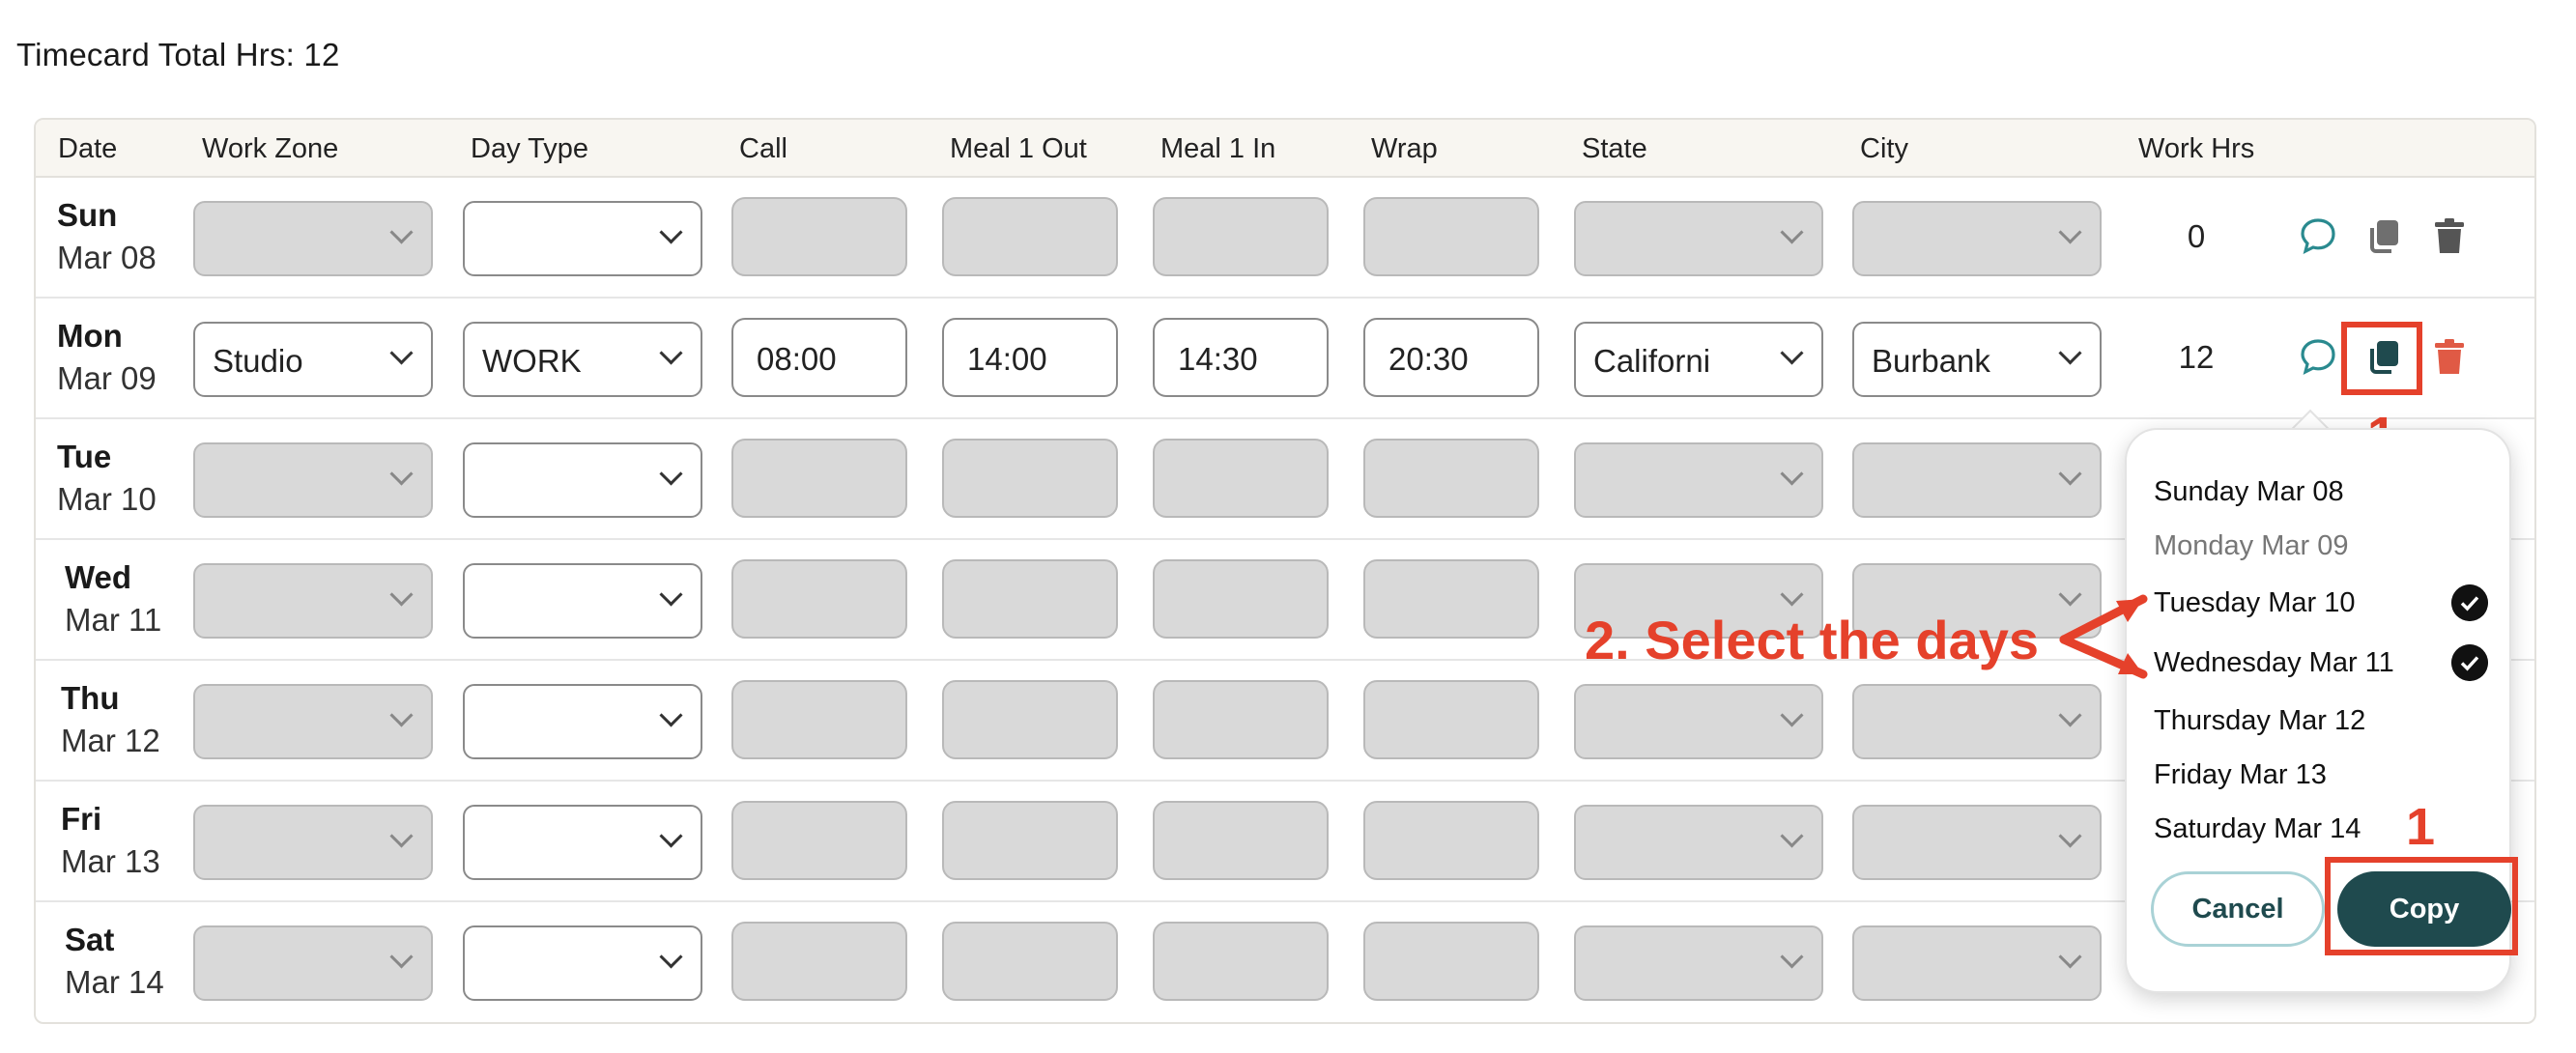 This screenshot has height=1053, width=2576. Describe the element at coordinates (1451, 357) in the screenshot. I see `wrap-input: 20:30` at that location.